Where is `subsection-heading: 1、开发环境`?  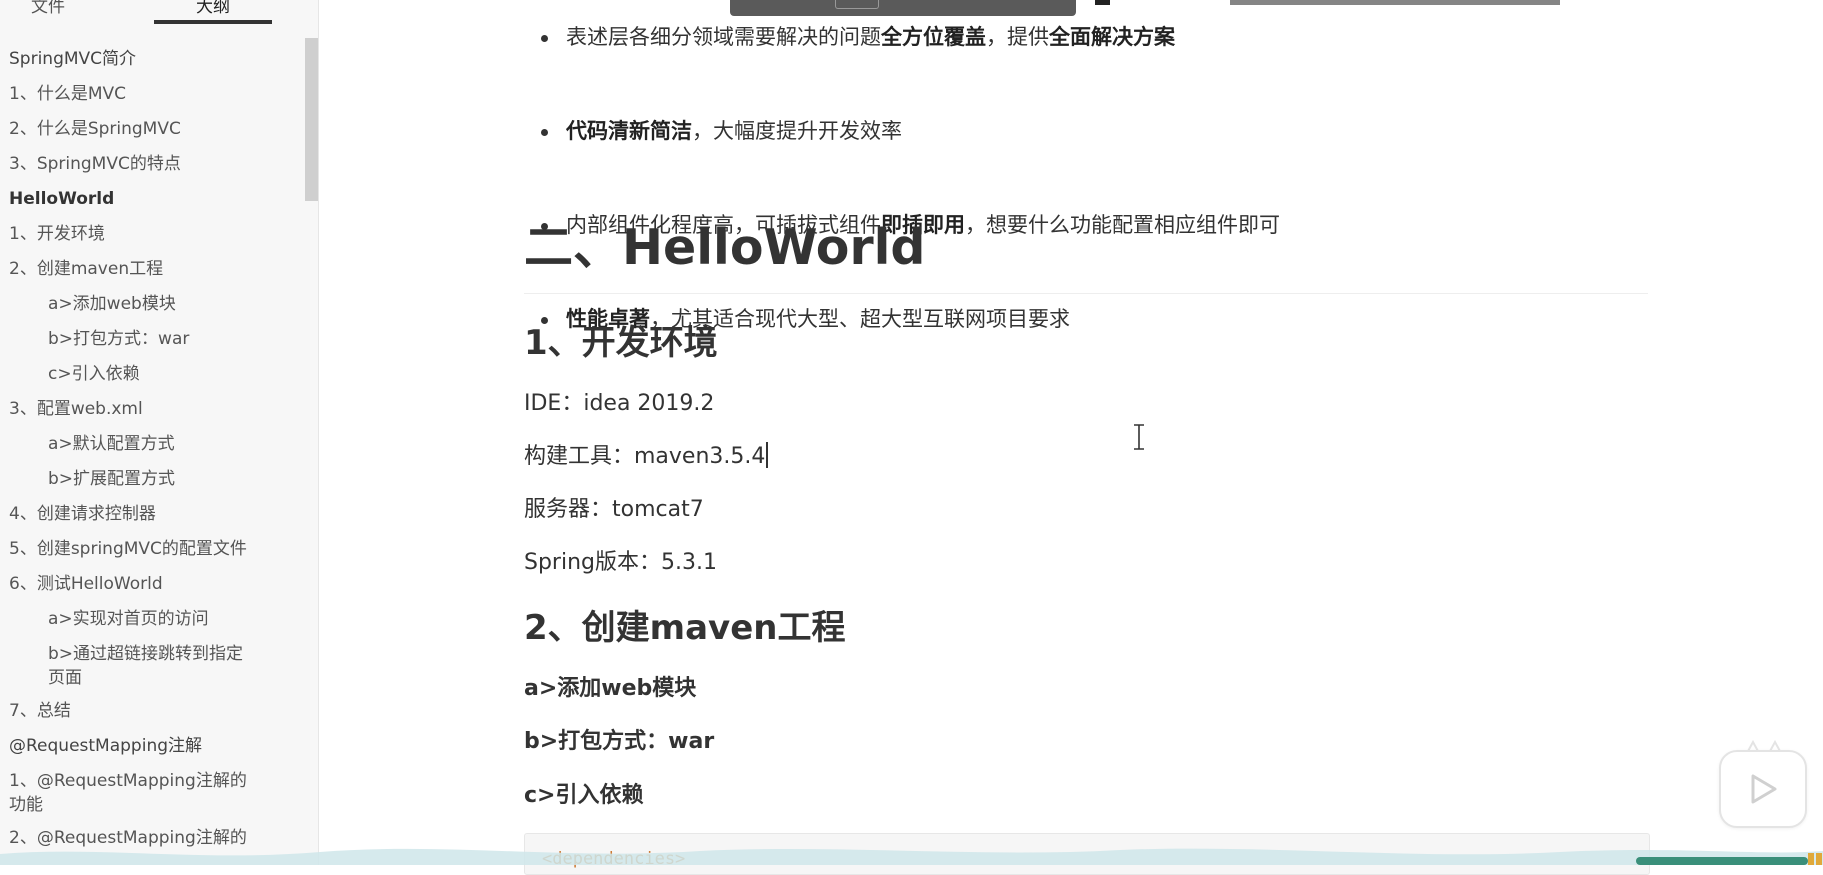
subsection-heading: 1、开发环境 is located at coordinates (621, 343).